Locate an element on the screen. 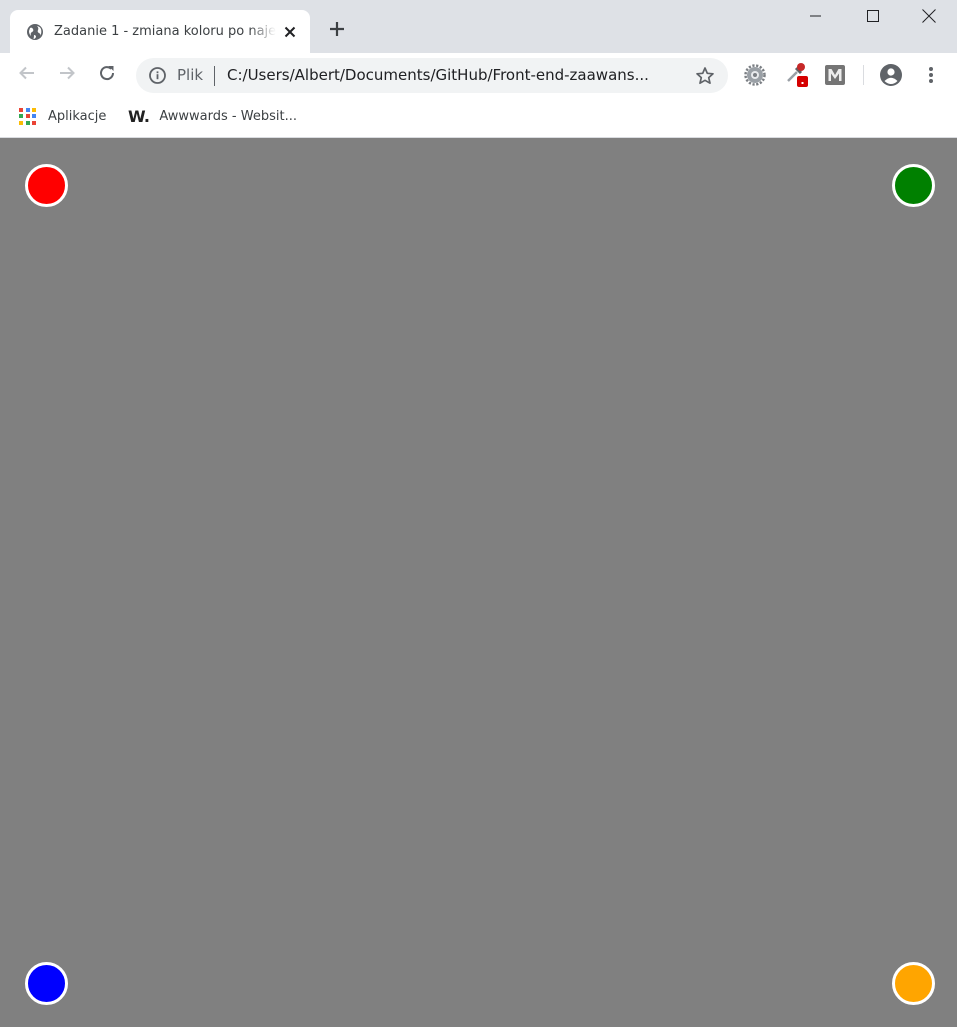 The image size is (957, 1027). minimize-icon is located at coordinates (815, 18).